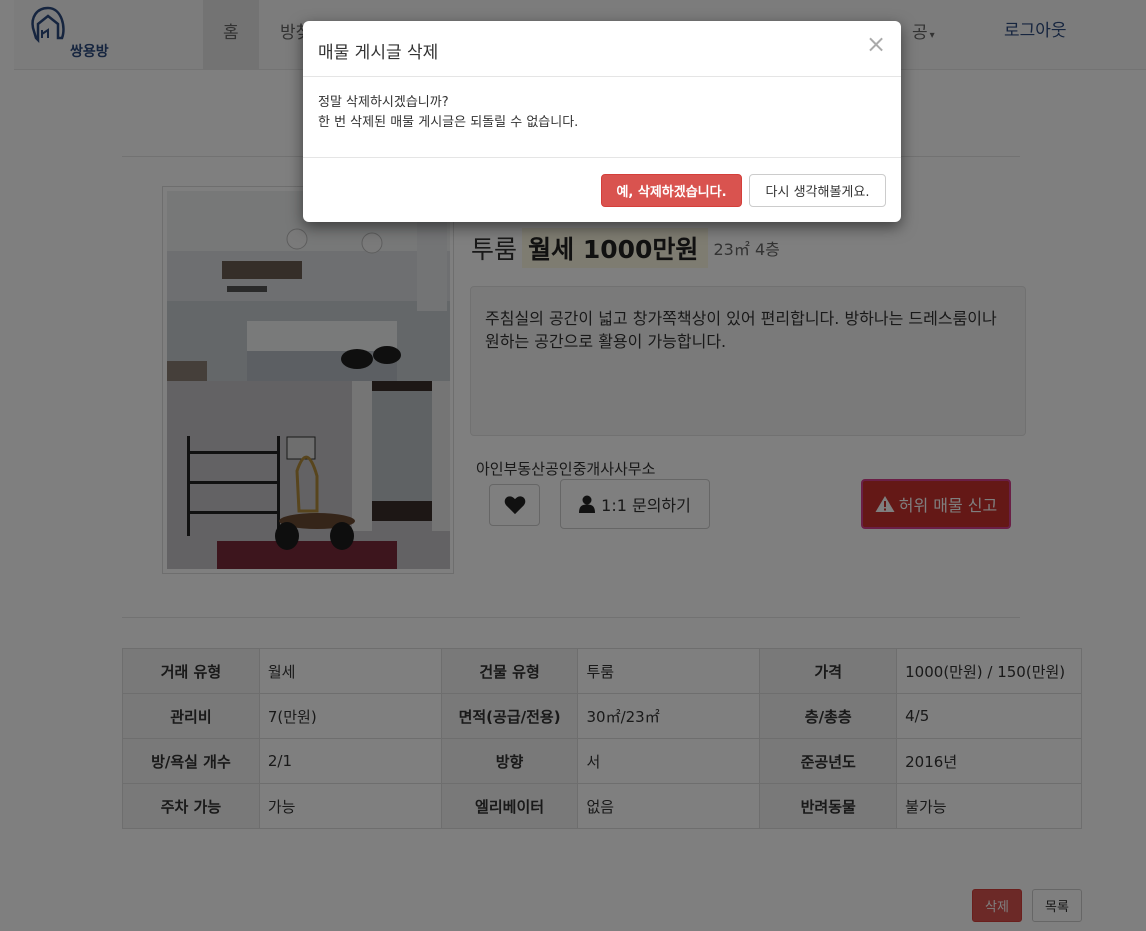 Image resolution: width=1146 pixels, height=931 pixels. I want to click on modal-footer: 예, 삭제하겠습니다. 다시 생각해볼게요., so click(602, 189).